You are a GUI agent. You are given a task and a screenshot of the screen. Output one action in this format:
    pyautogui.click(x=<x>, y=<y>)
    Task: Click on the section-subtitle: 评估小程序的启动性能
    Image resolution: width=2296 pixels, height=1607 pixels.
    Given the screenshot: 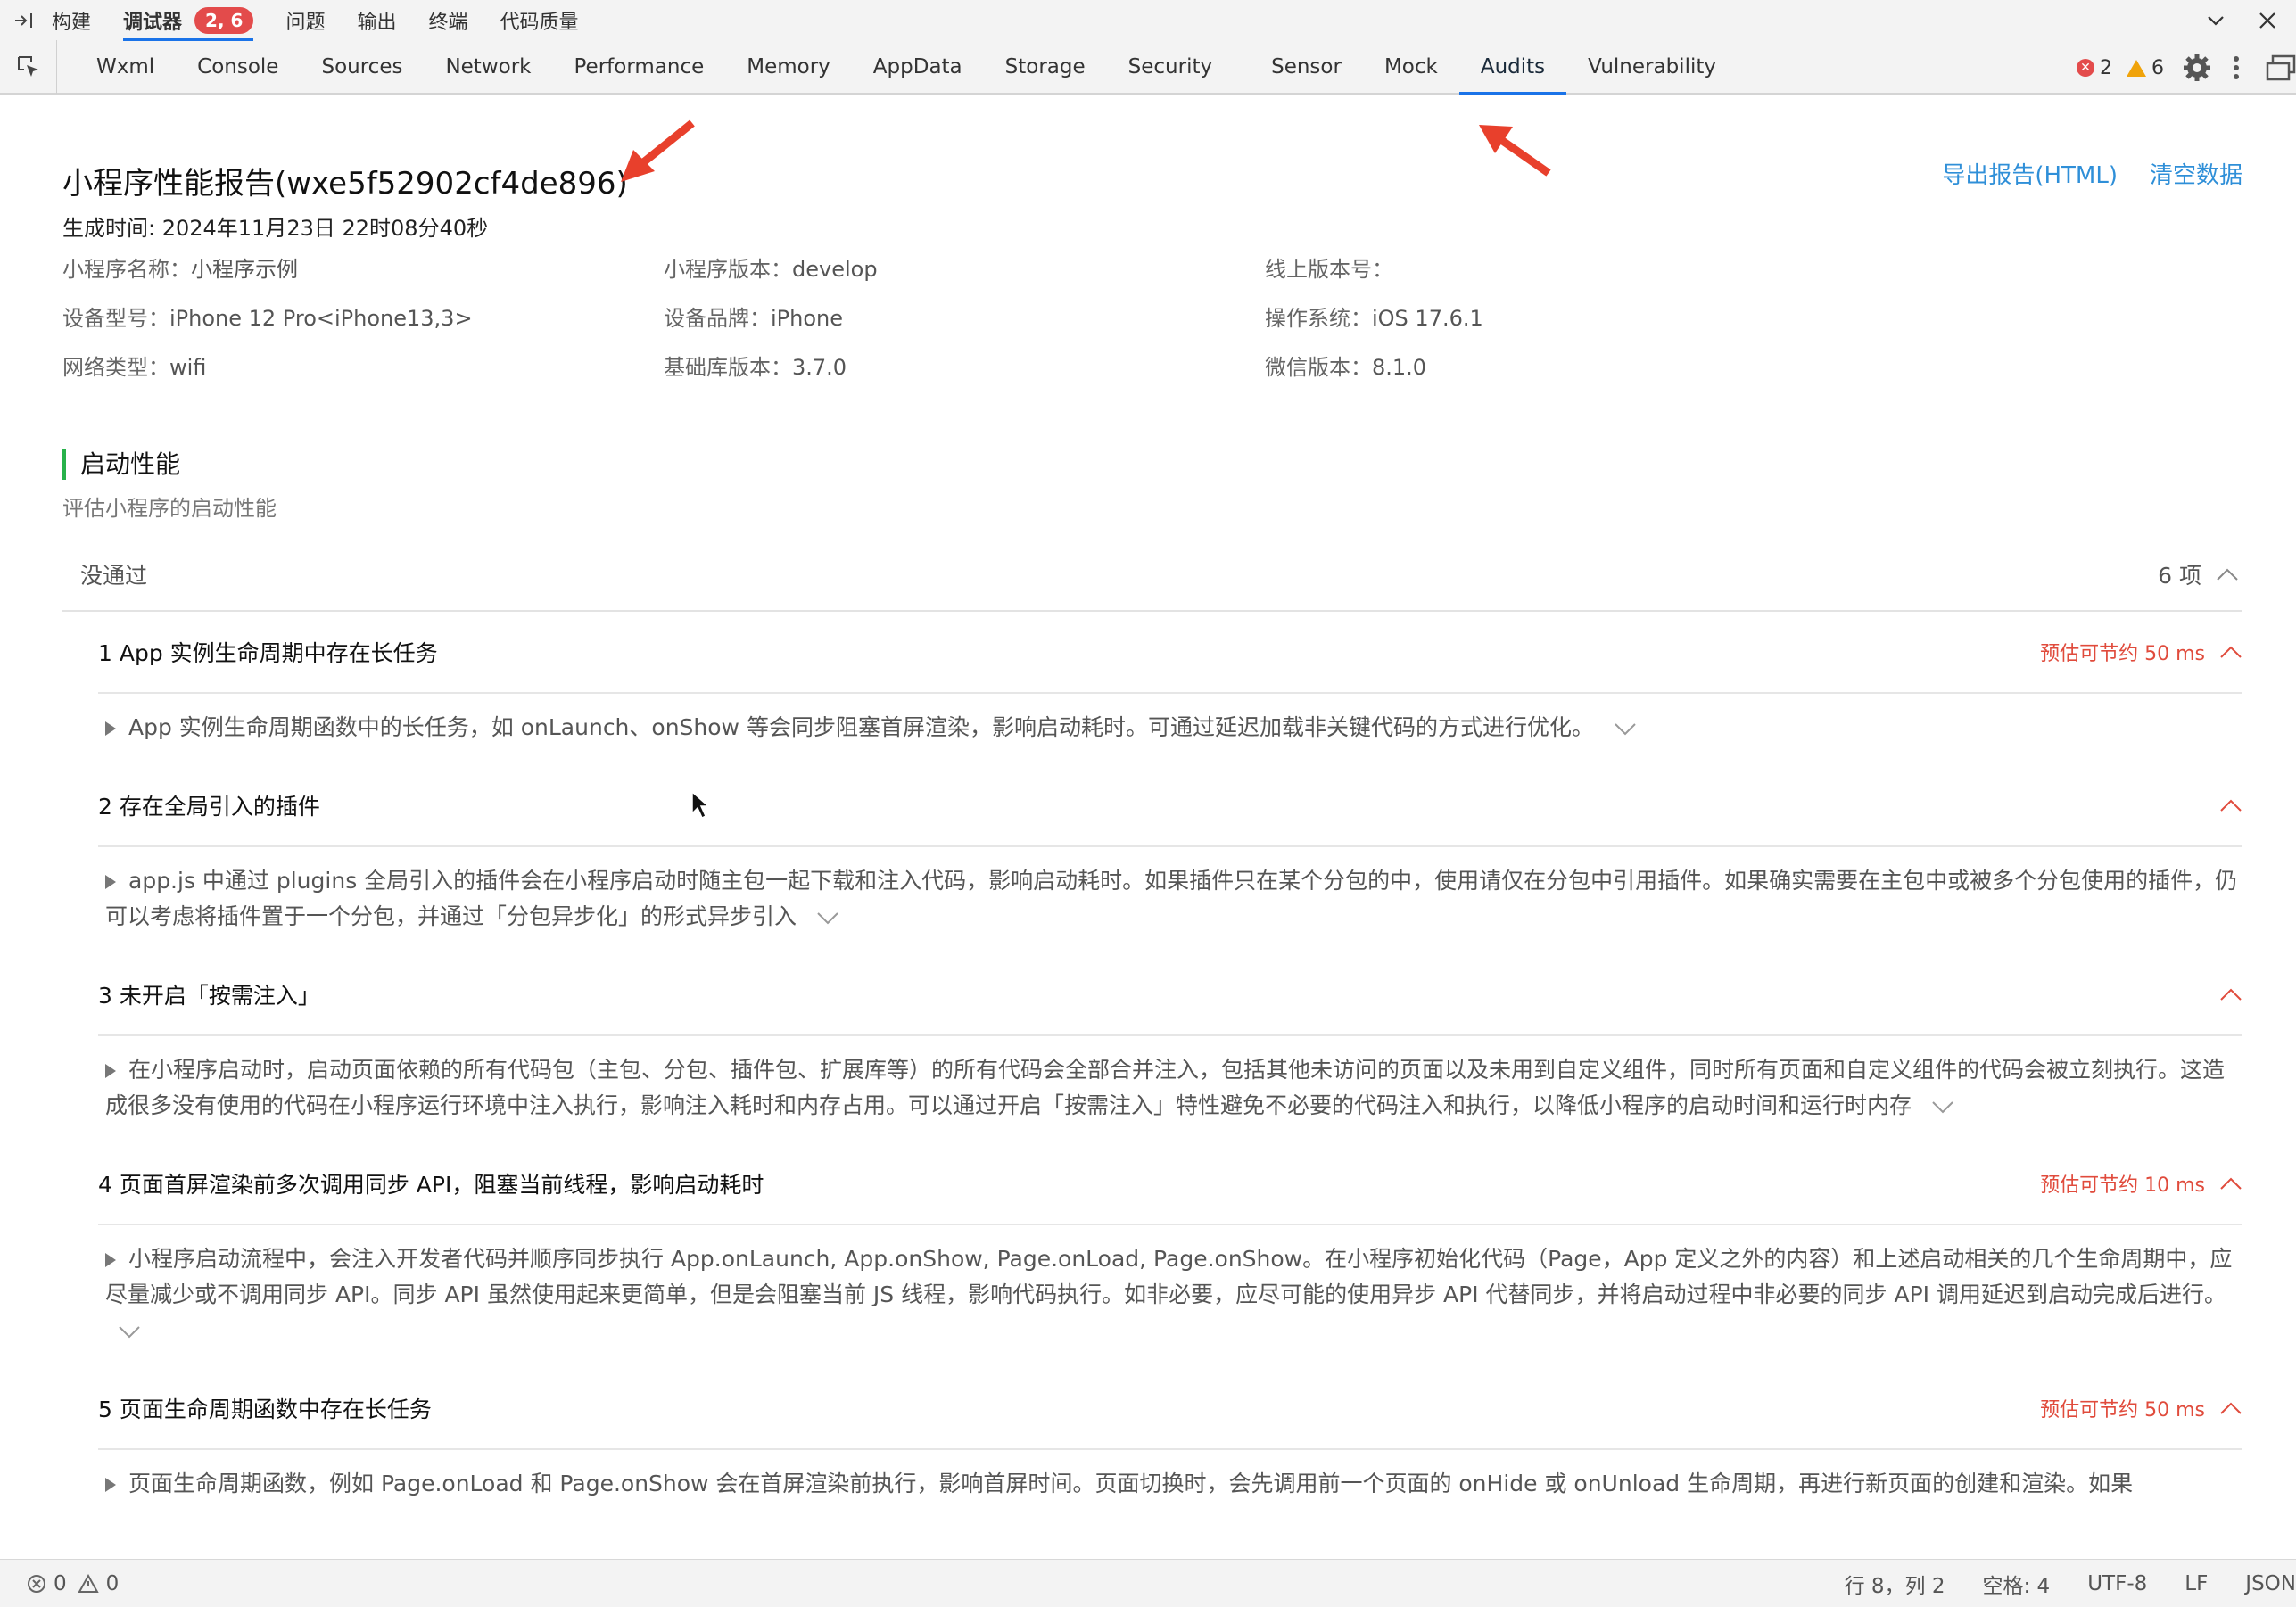 What is the action you would take?
    pyautogui.click(x=169, y=508)
    